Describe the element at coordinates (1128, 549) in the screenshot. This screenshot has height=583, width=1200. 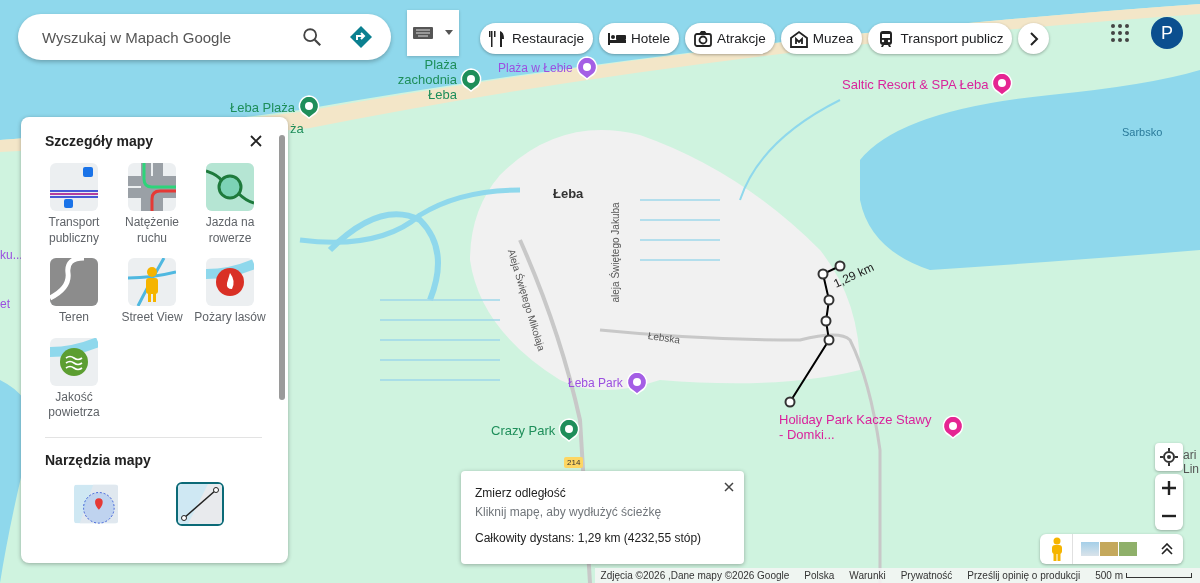
I see `terrain-thumbnail` at that location.